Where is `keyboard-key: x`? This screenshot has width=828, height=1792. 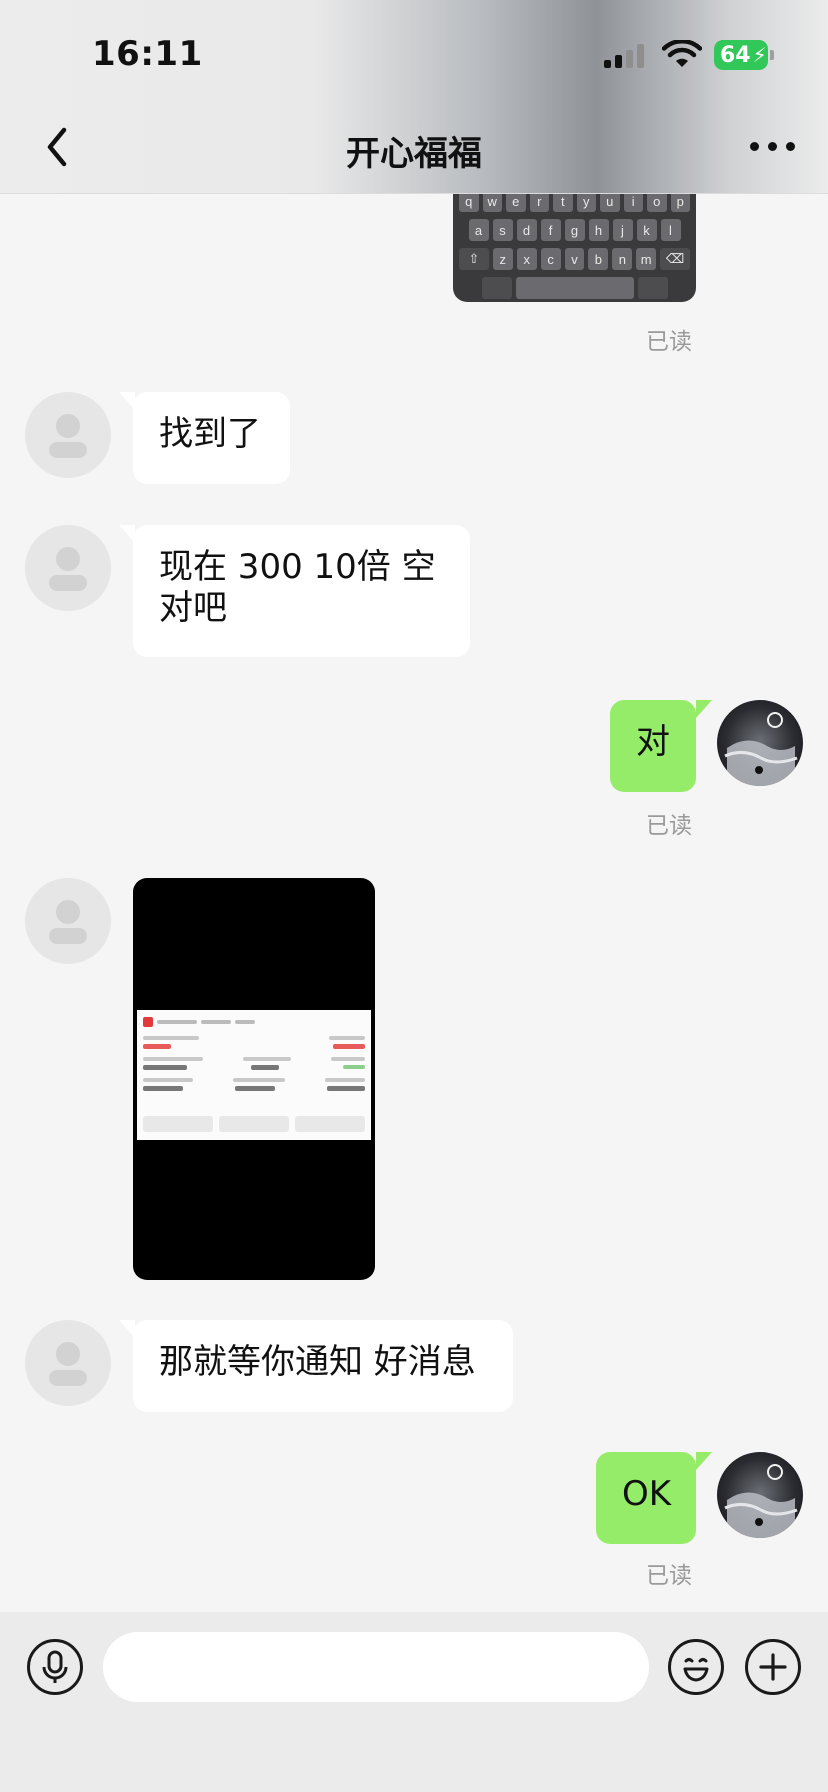
keyboard-key: x is located at coordinates (526, 259).